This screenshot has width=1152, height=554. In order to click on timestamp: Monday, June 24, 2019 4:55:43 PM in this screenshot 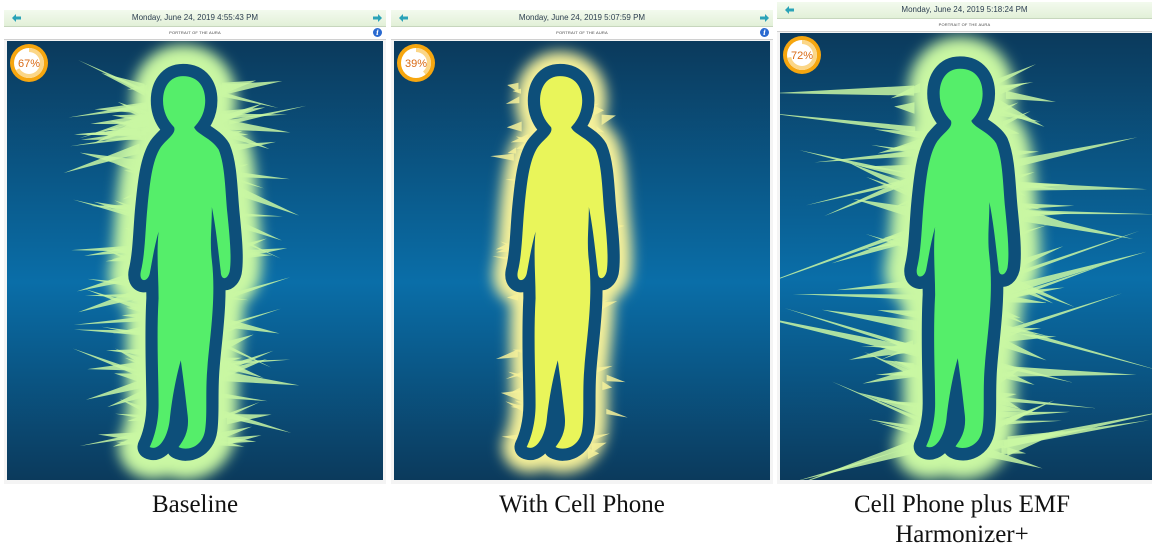, I will do `click(195, 17)`.